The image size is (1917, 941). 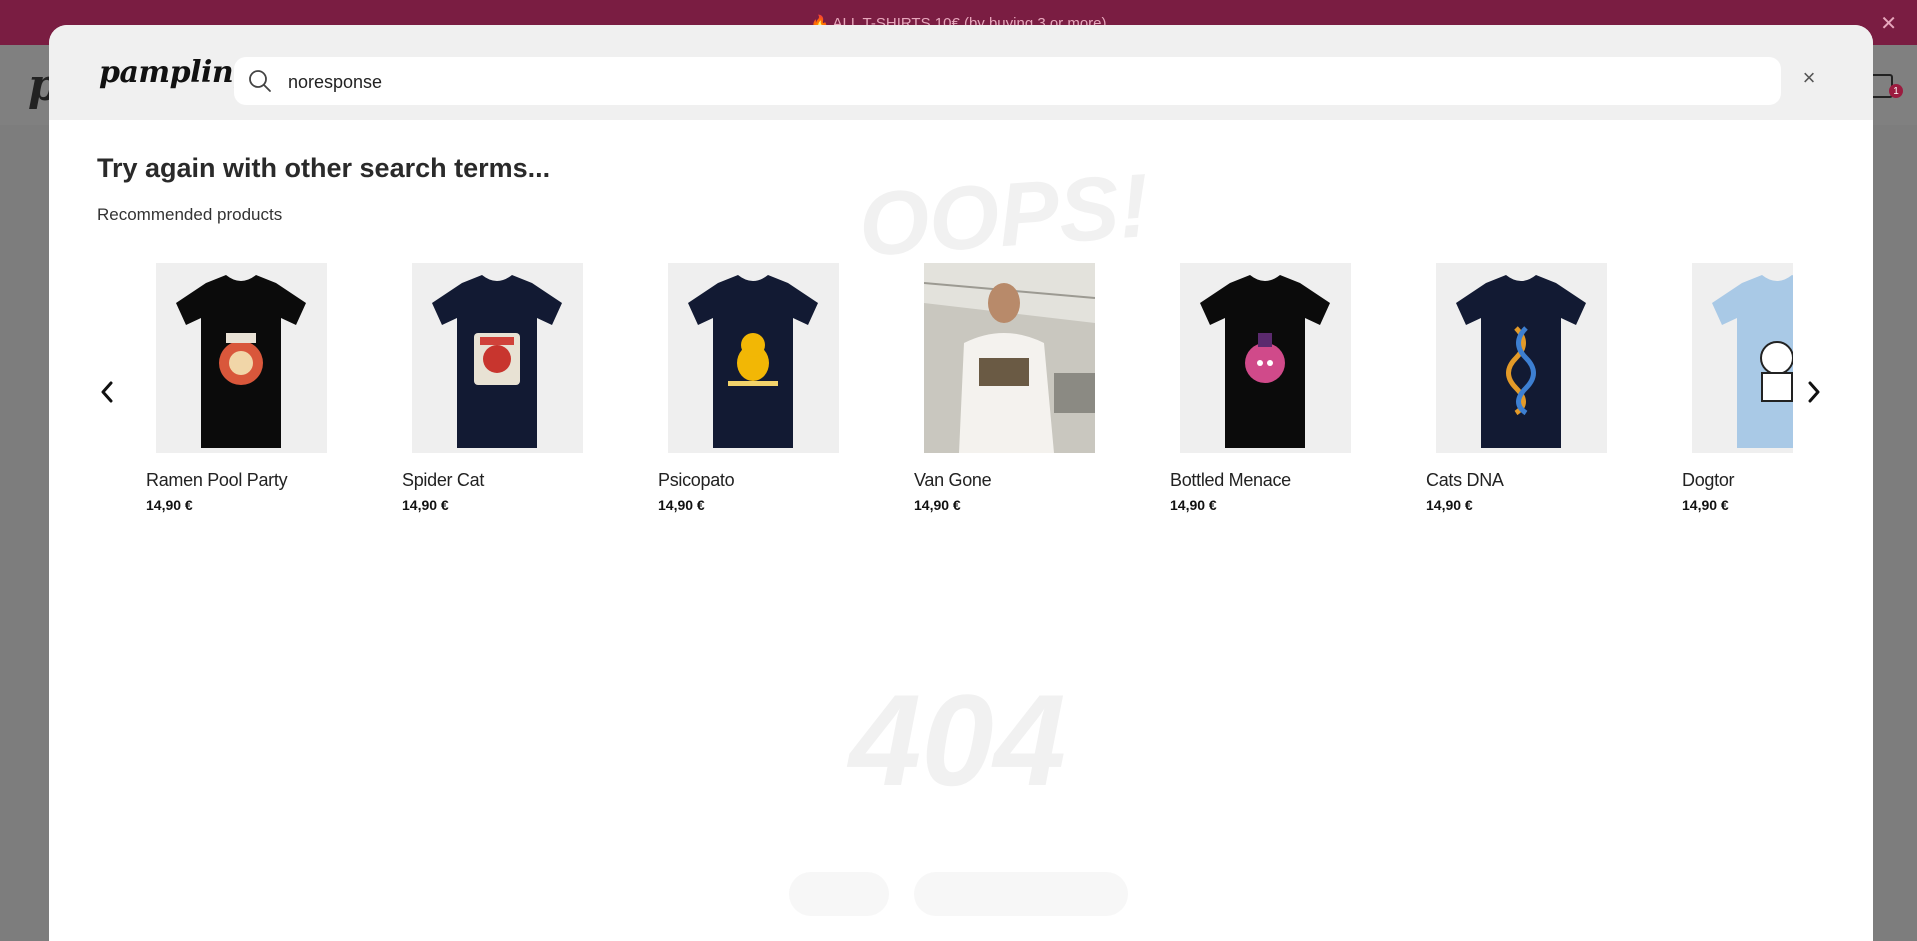 I want to click on carousel-next-button, so click(x=1814, y=392).